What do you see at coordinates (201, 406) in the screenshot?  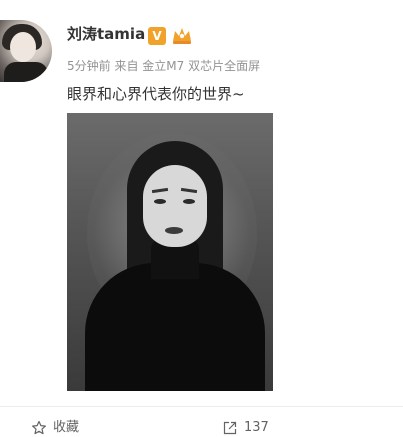 I see `divider` at bounding box center [201, 406].